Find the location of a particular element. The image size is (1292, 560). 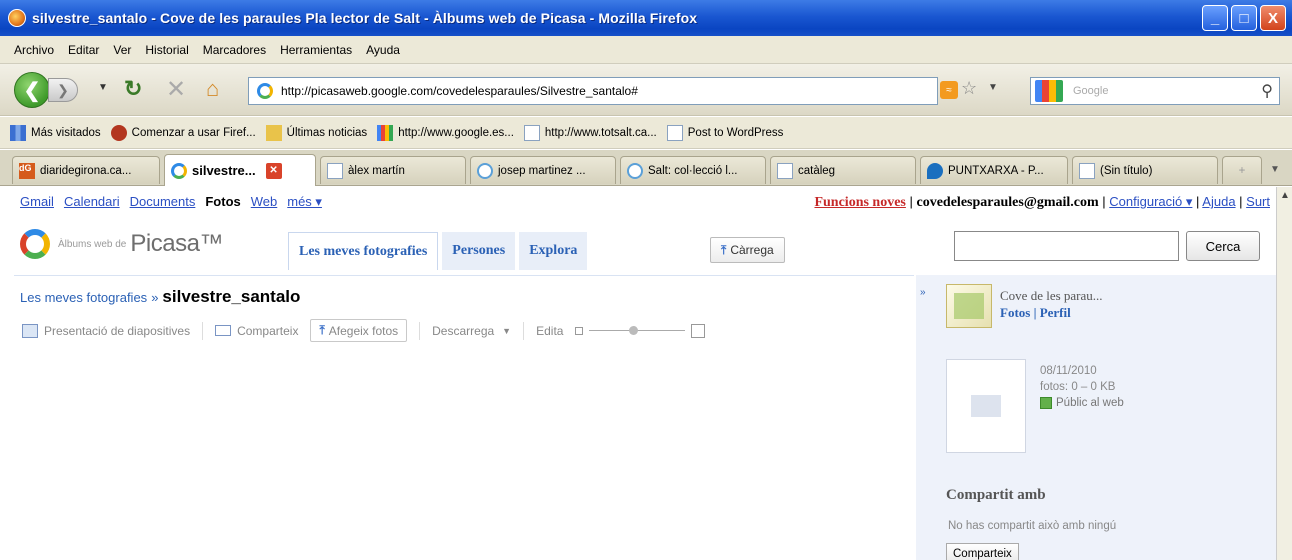

menu-herramientas: Herramientas is located at coordinates (316, 50).